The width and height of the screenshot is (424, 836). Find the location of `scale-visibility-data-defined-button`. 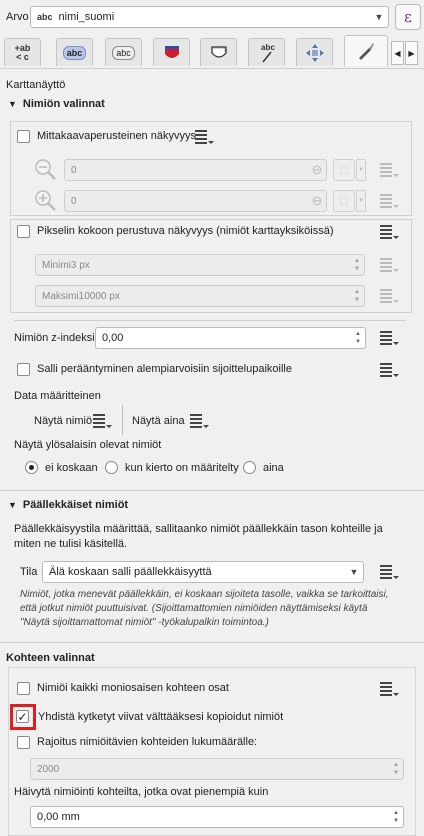

scale-visibility-data-defined-button is located at coordinates (204, 137).